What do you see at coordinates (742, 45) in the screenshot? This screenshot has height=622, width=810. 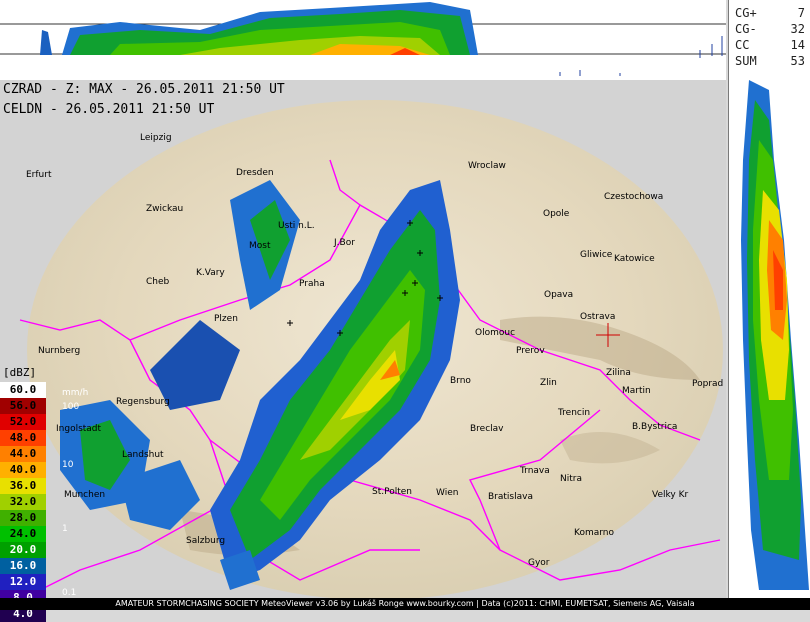 I see `stat-key: CC` at bounding box center [742, 45].